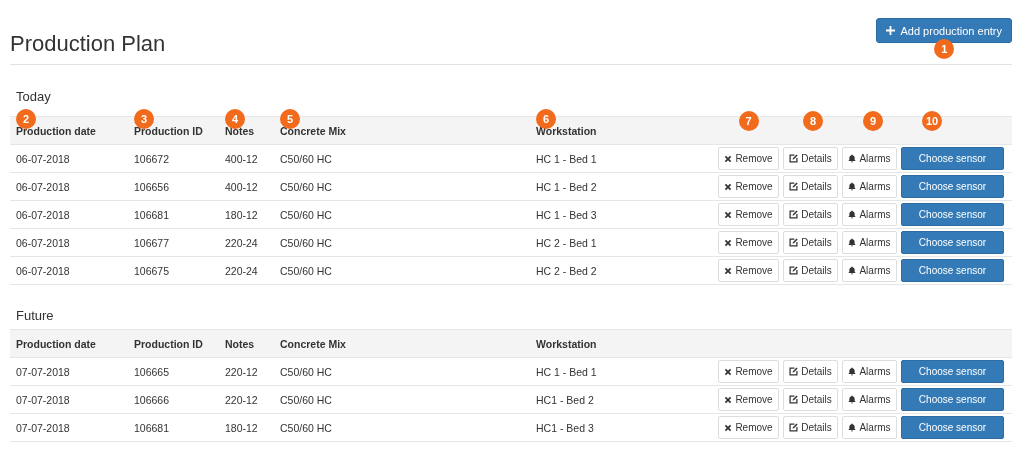  Describe the element at coordinates (944, 49) in the screenshot. I see `callout-badge: 1` at that location.